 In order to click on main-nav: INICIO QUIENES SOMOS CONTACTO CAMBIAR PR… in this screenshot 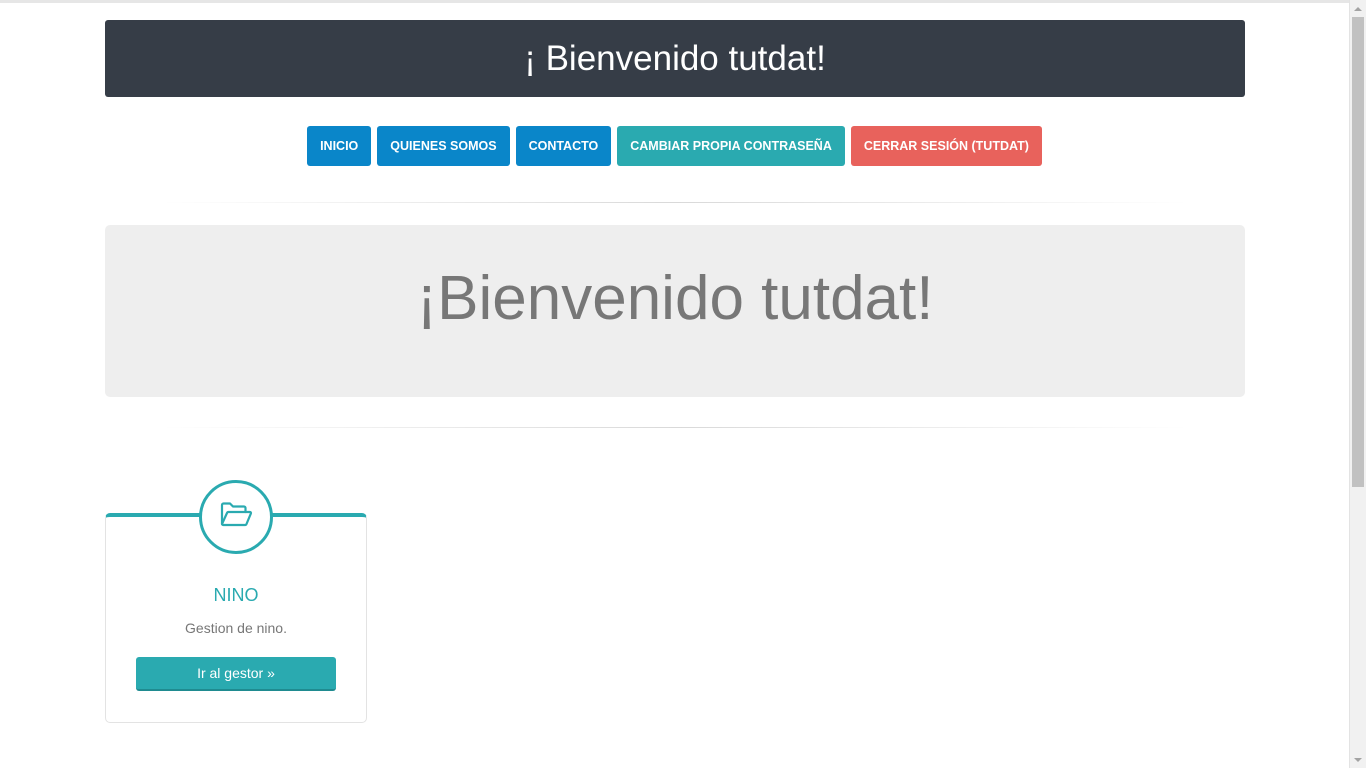, I will do `click(674, 146)`.